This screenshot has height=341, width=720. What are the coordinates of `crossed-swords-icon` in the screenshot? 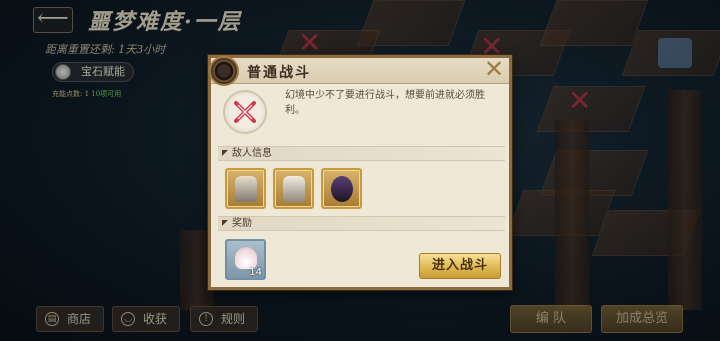 It's located at (245, 112).